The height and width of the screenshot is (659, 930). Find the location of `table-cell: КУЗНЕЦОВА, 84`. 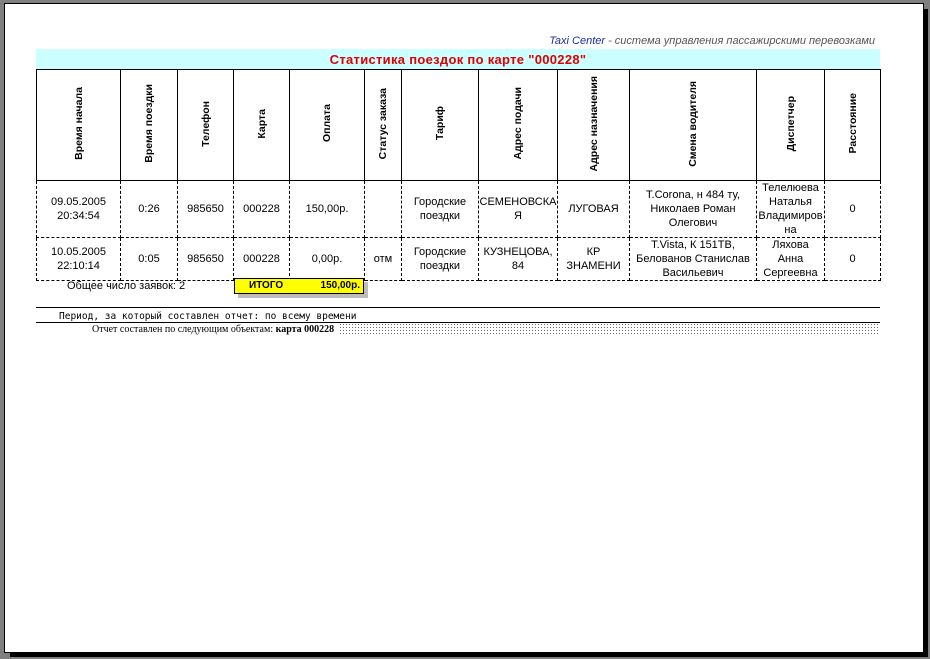

table-cell: КУЗНЕЦОВА, 84 is located at coordinates (518, 259).